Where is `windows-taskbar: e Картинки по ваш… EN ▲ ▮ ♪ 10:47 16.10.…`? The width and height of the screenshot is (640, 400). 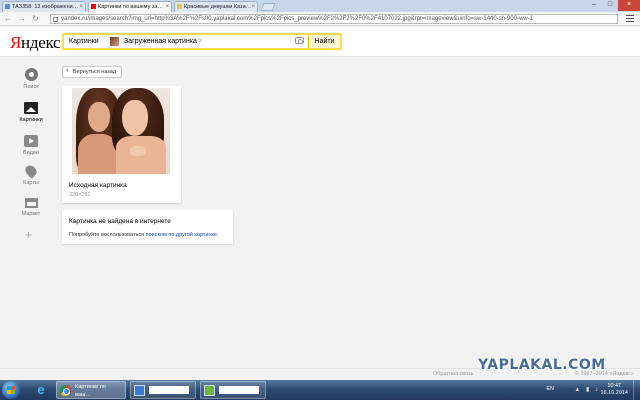 windows-taskbar: e Картинки по ваш… EN ▲ ▮ ♪ 10:47 16.10.… is located at coordinates (320, 390).